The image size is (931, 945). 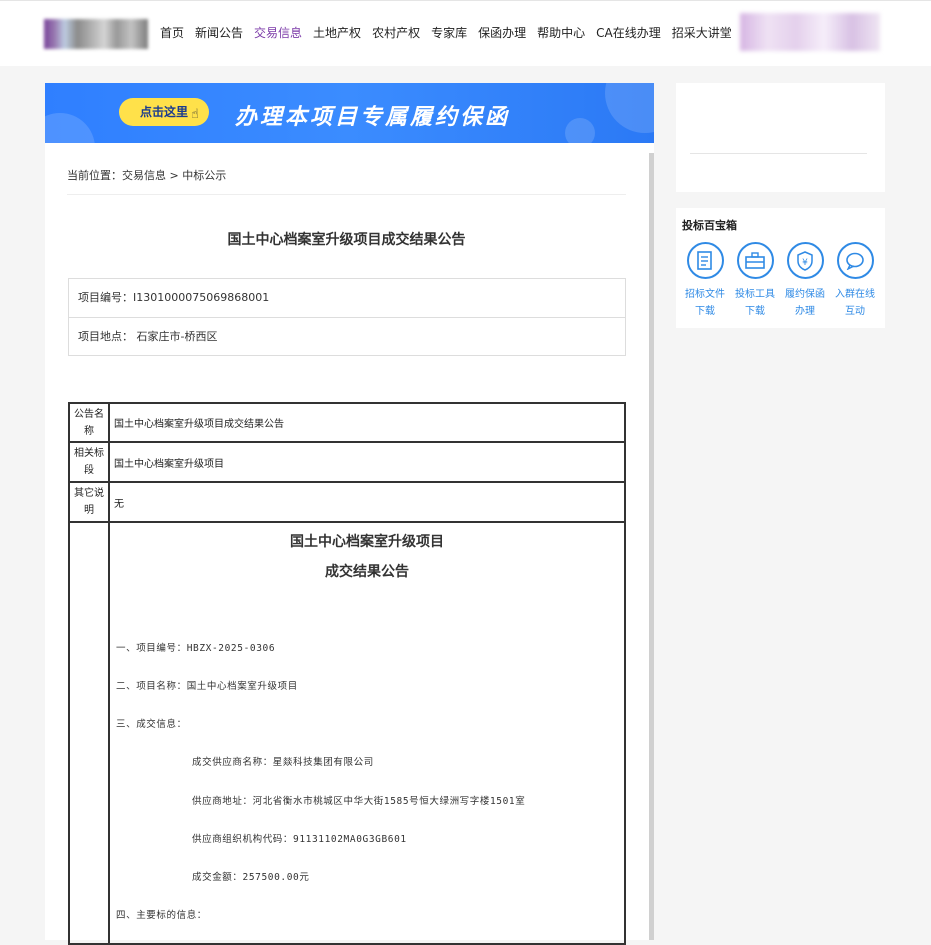 I want to click on row-label, so click(x=90, y=733).